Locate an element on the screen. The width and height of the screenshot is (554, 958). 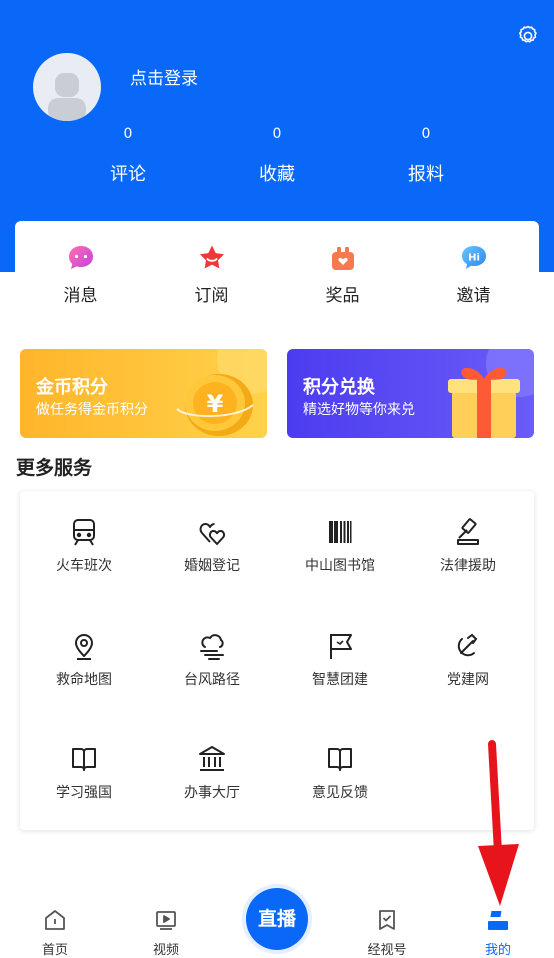
quick-action-label: 邀请 is located at coordinates (473, 296).